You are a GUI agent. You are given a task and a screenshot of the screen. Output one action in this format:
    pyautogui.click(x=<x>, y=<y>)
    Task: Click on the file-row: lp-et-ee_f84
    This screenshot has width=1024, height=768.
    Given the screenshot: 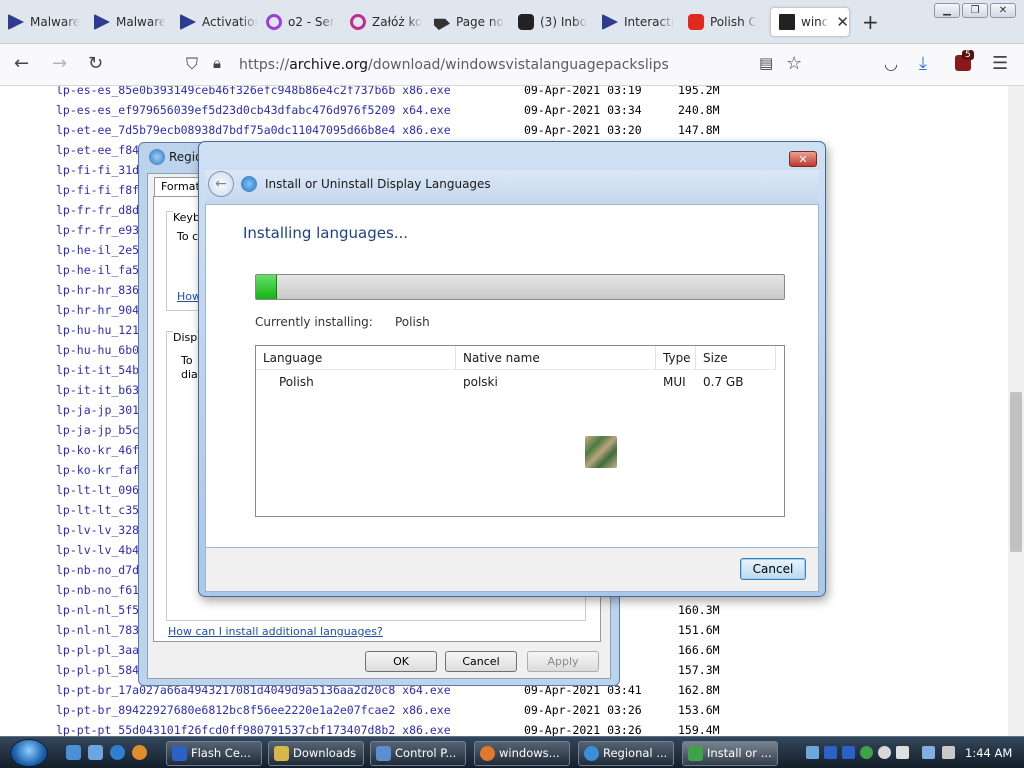 What is the action you would take?
    pyautogui.click(x=97, y=150)
    